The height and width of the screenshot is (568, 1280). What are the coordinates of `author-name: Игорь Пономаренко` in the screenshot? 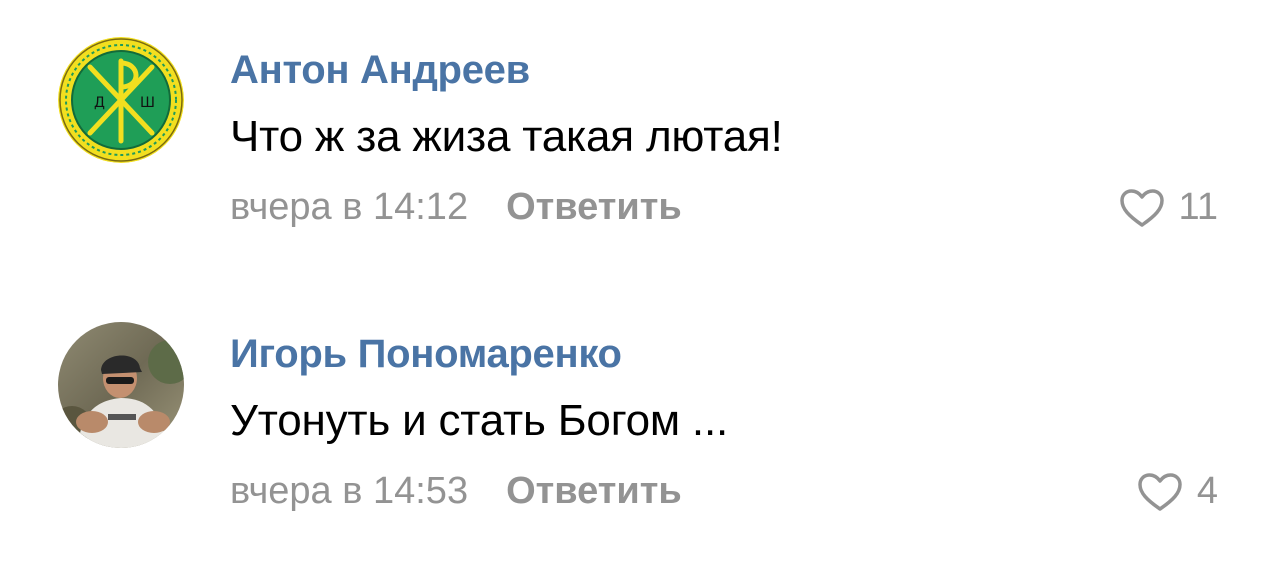 It's located at (426, 354).